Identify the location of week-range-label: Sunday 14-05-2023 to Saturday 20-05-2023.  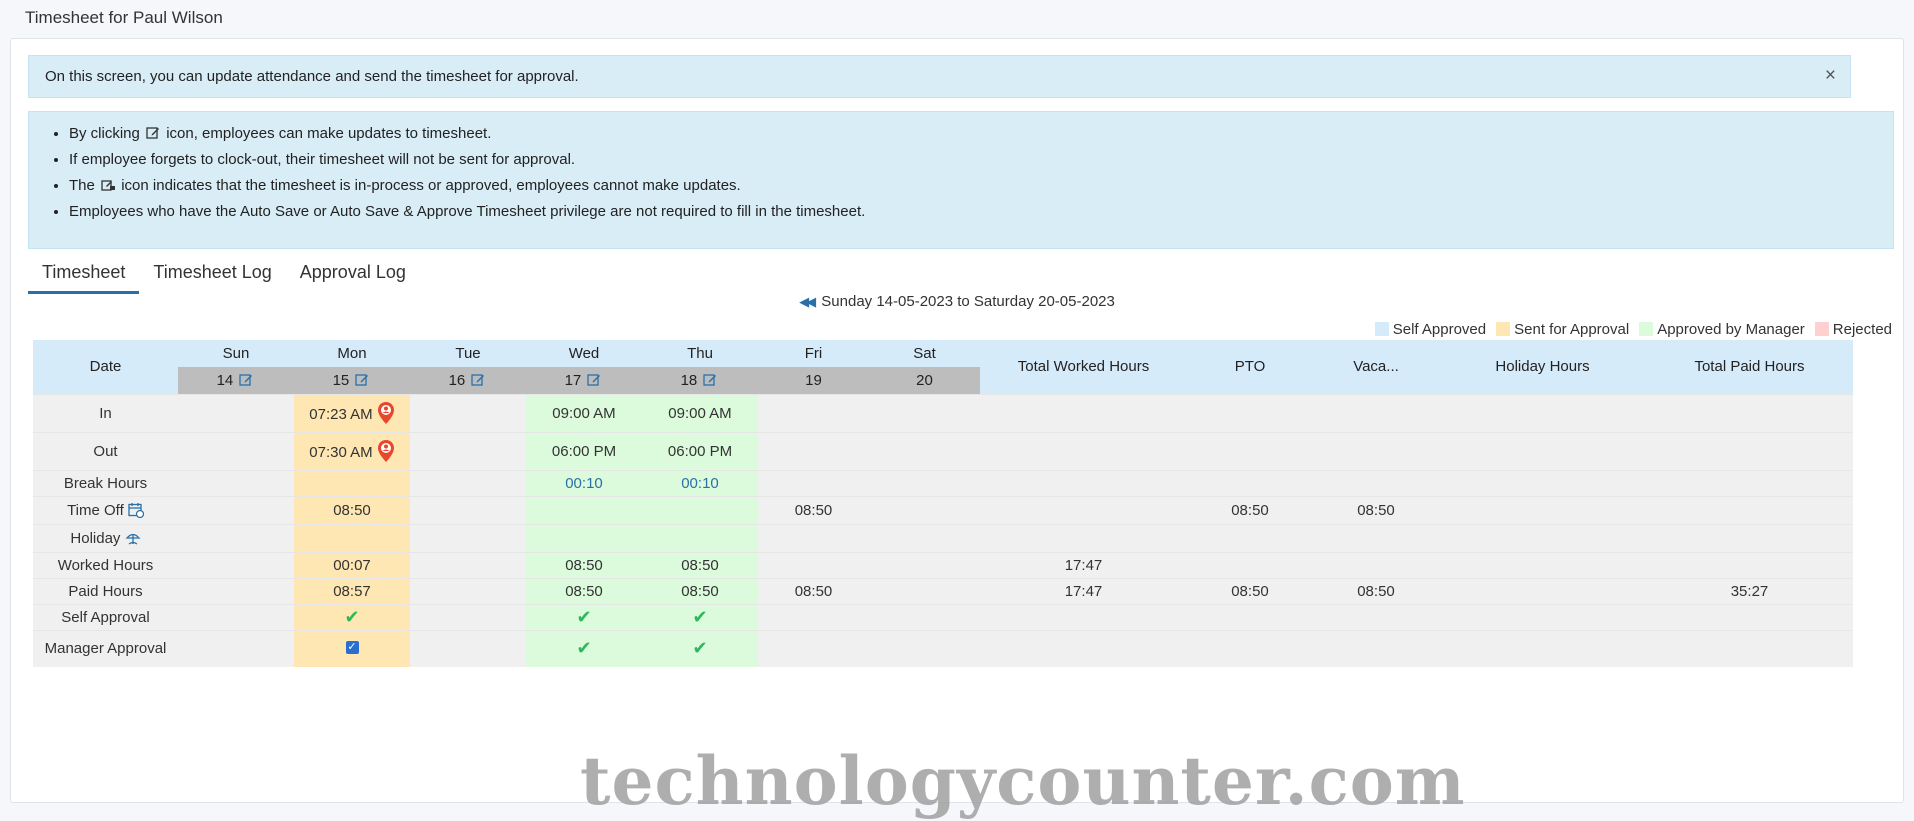
(968, 301).